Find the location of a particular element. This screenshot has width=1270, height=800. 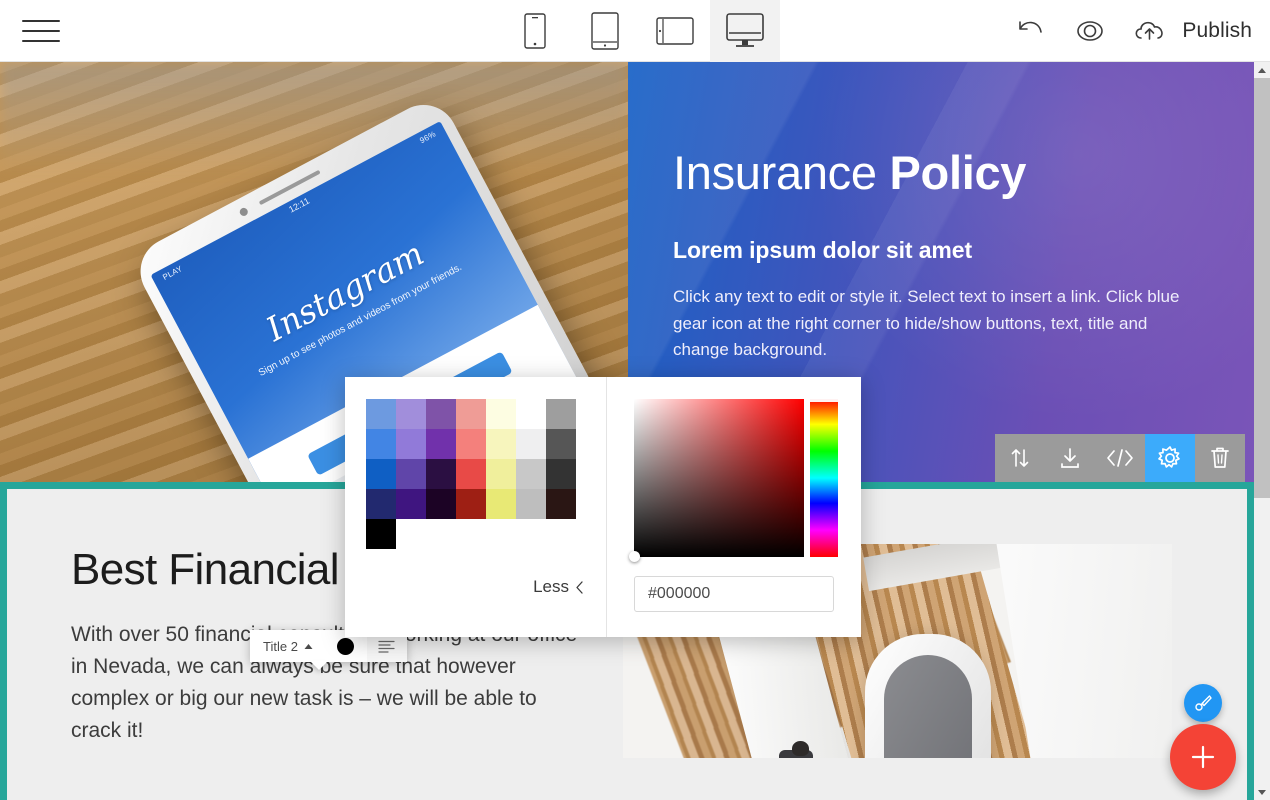

device-button-tablet-portrait is located at coordinates (605, 31).